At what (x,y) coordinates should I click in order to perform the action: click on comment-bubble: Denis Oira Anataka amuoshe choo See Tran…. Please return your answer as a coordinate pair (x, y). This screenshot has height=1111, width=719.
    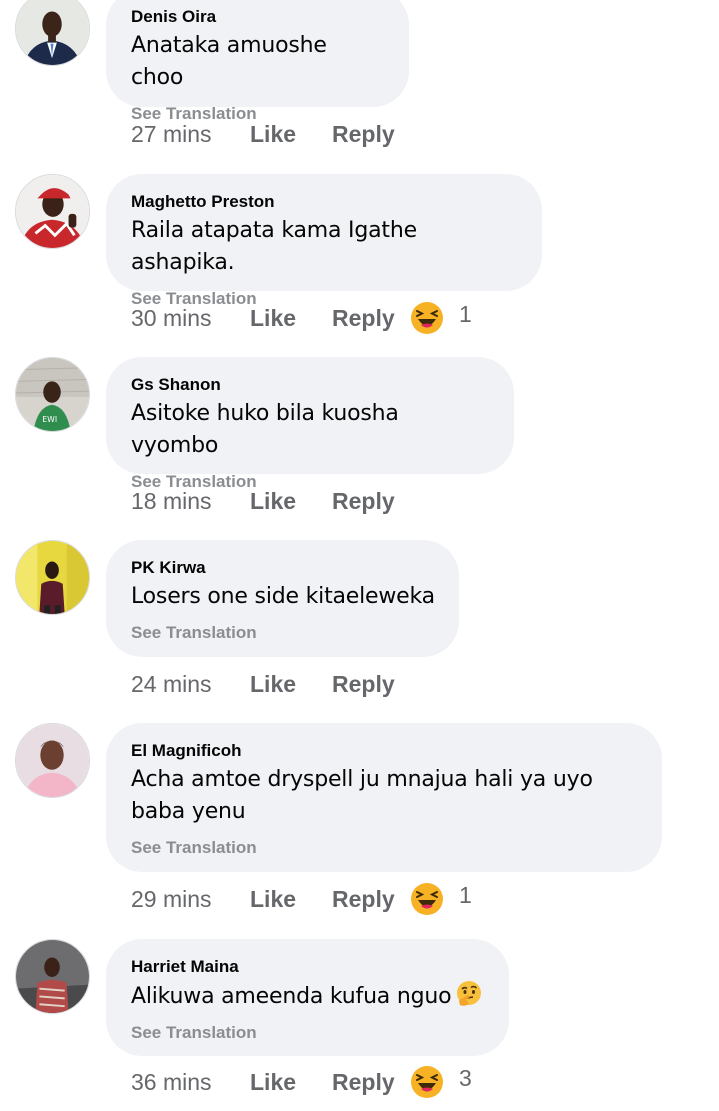
    Looking at the image, I should click on (257, 61).